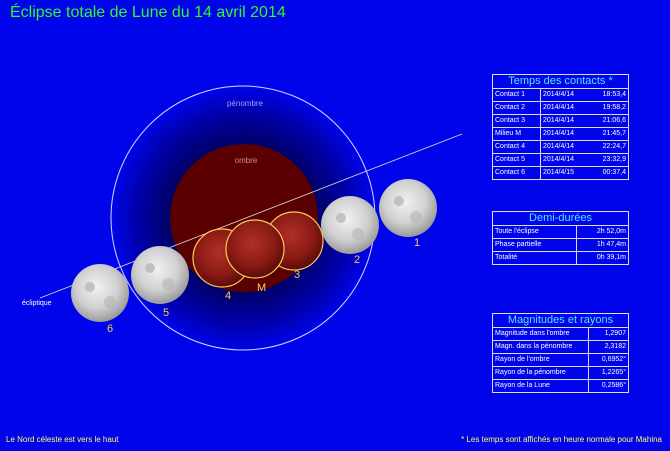 This screenshot has width=670, height=451. What do you see at coordinates (541, 334) in the screenshot?
I see `magnitude-name: Magnitude dans l'ombre` at bounding box center [541, 334].